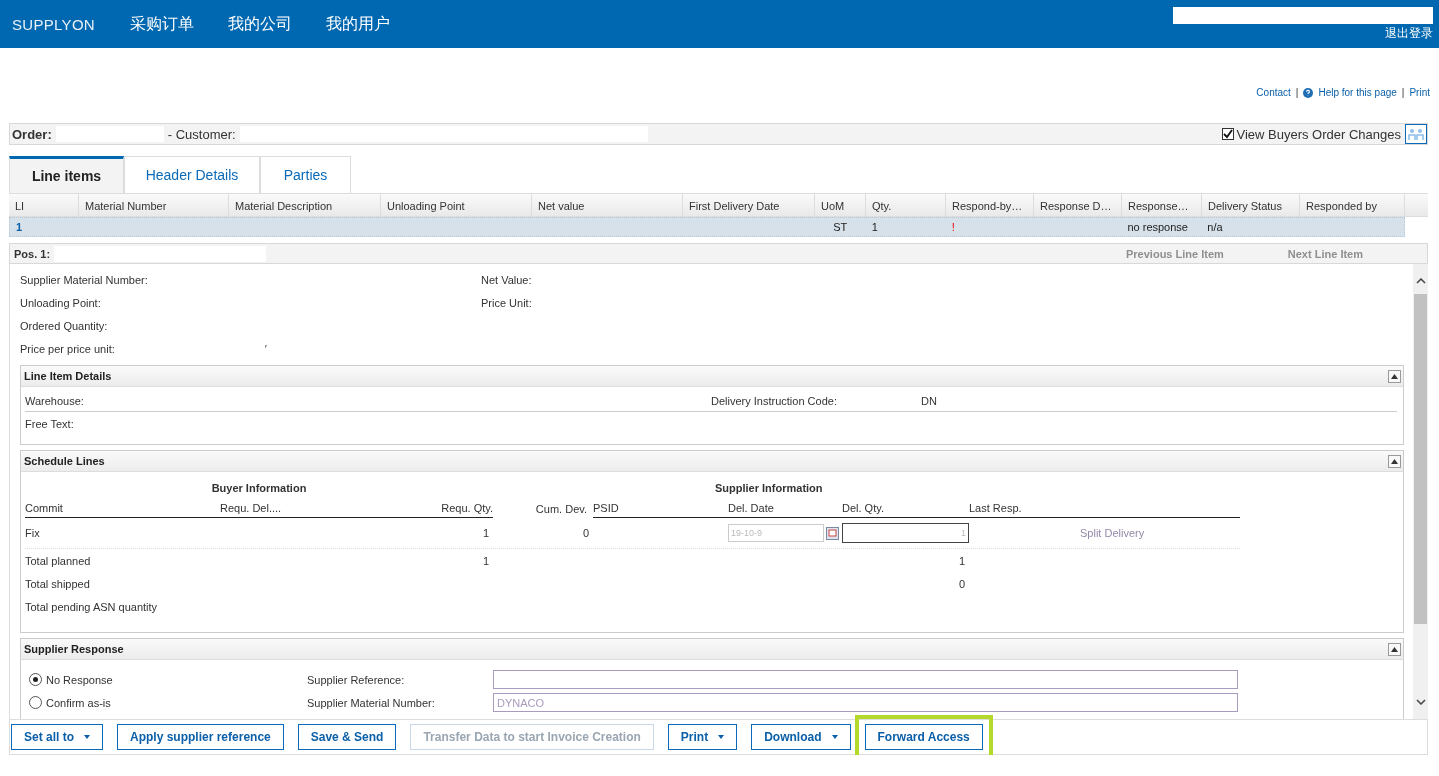 This screenshot has height=776, width=1439. What do you see at coordinates (1350, 92) in the screenshot?
I see `help-link: Help for this page` at bounding box center [1350, 92].